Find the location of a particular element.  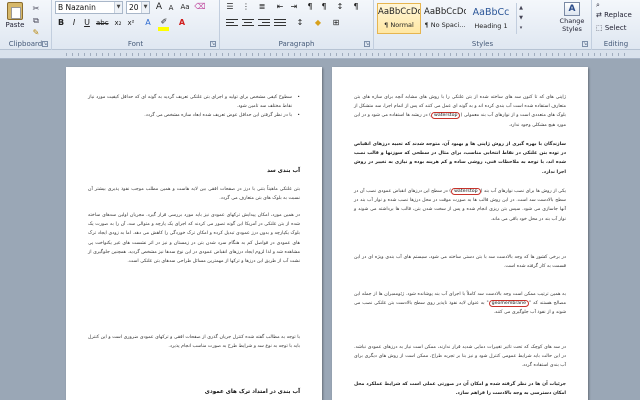

show-marks-icon: ¶ is located at coordinates (356, 7).